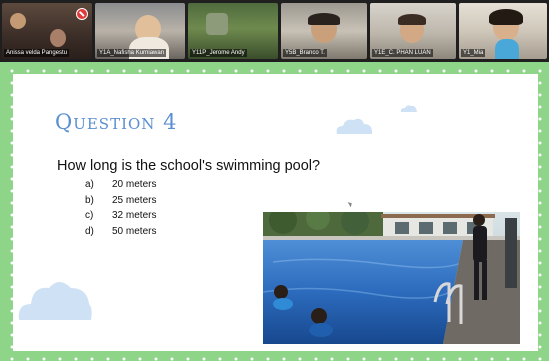  I want to click on option-text: 50 meters, so click(134, 231).